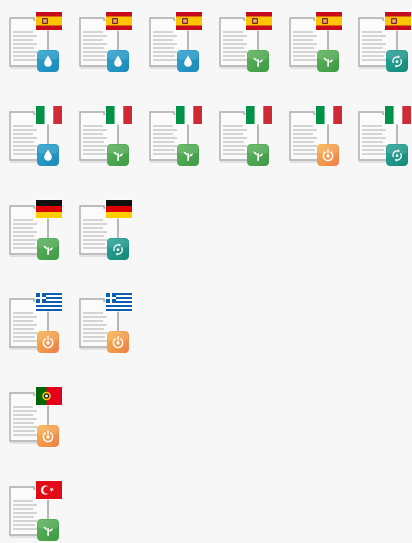 Image resolution: width=412 pixels, height=543 pixels. I want to click on portugal-flag-icon, so click(49, 396).